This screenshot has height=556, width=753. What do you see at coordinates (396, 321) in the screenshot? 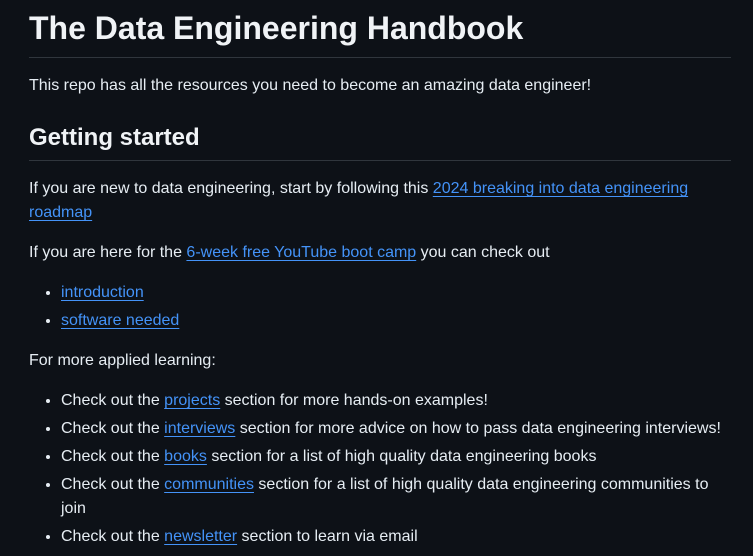
I see `list-item: software needed` at bounding box center [396, 321].